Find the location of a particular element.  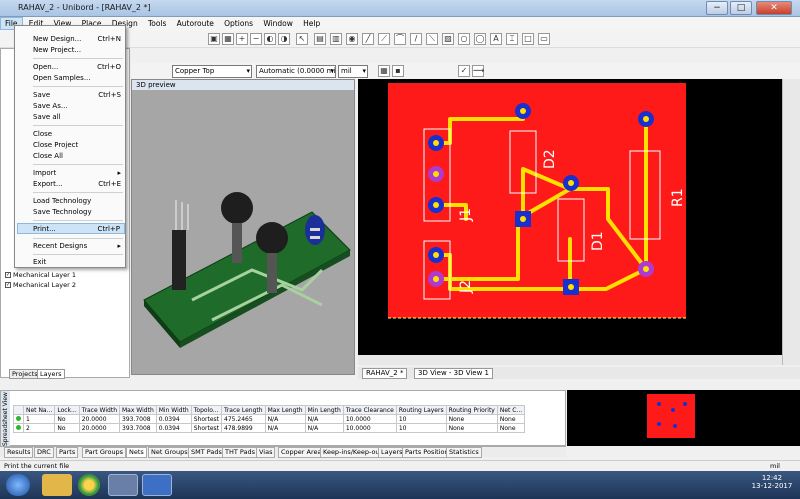

tab-layers: Layers is located at coordinates (51, 374).